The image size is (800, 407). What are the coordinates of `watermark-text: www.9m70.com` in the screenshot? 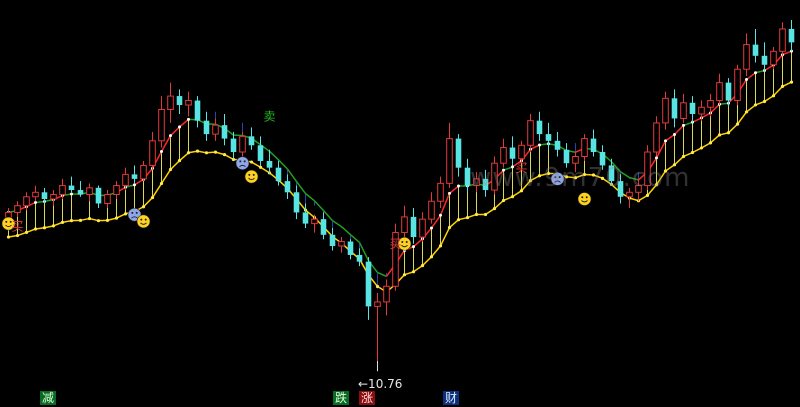 It's located at (580, 178).